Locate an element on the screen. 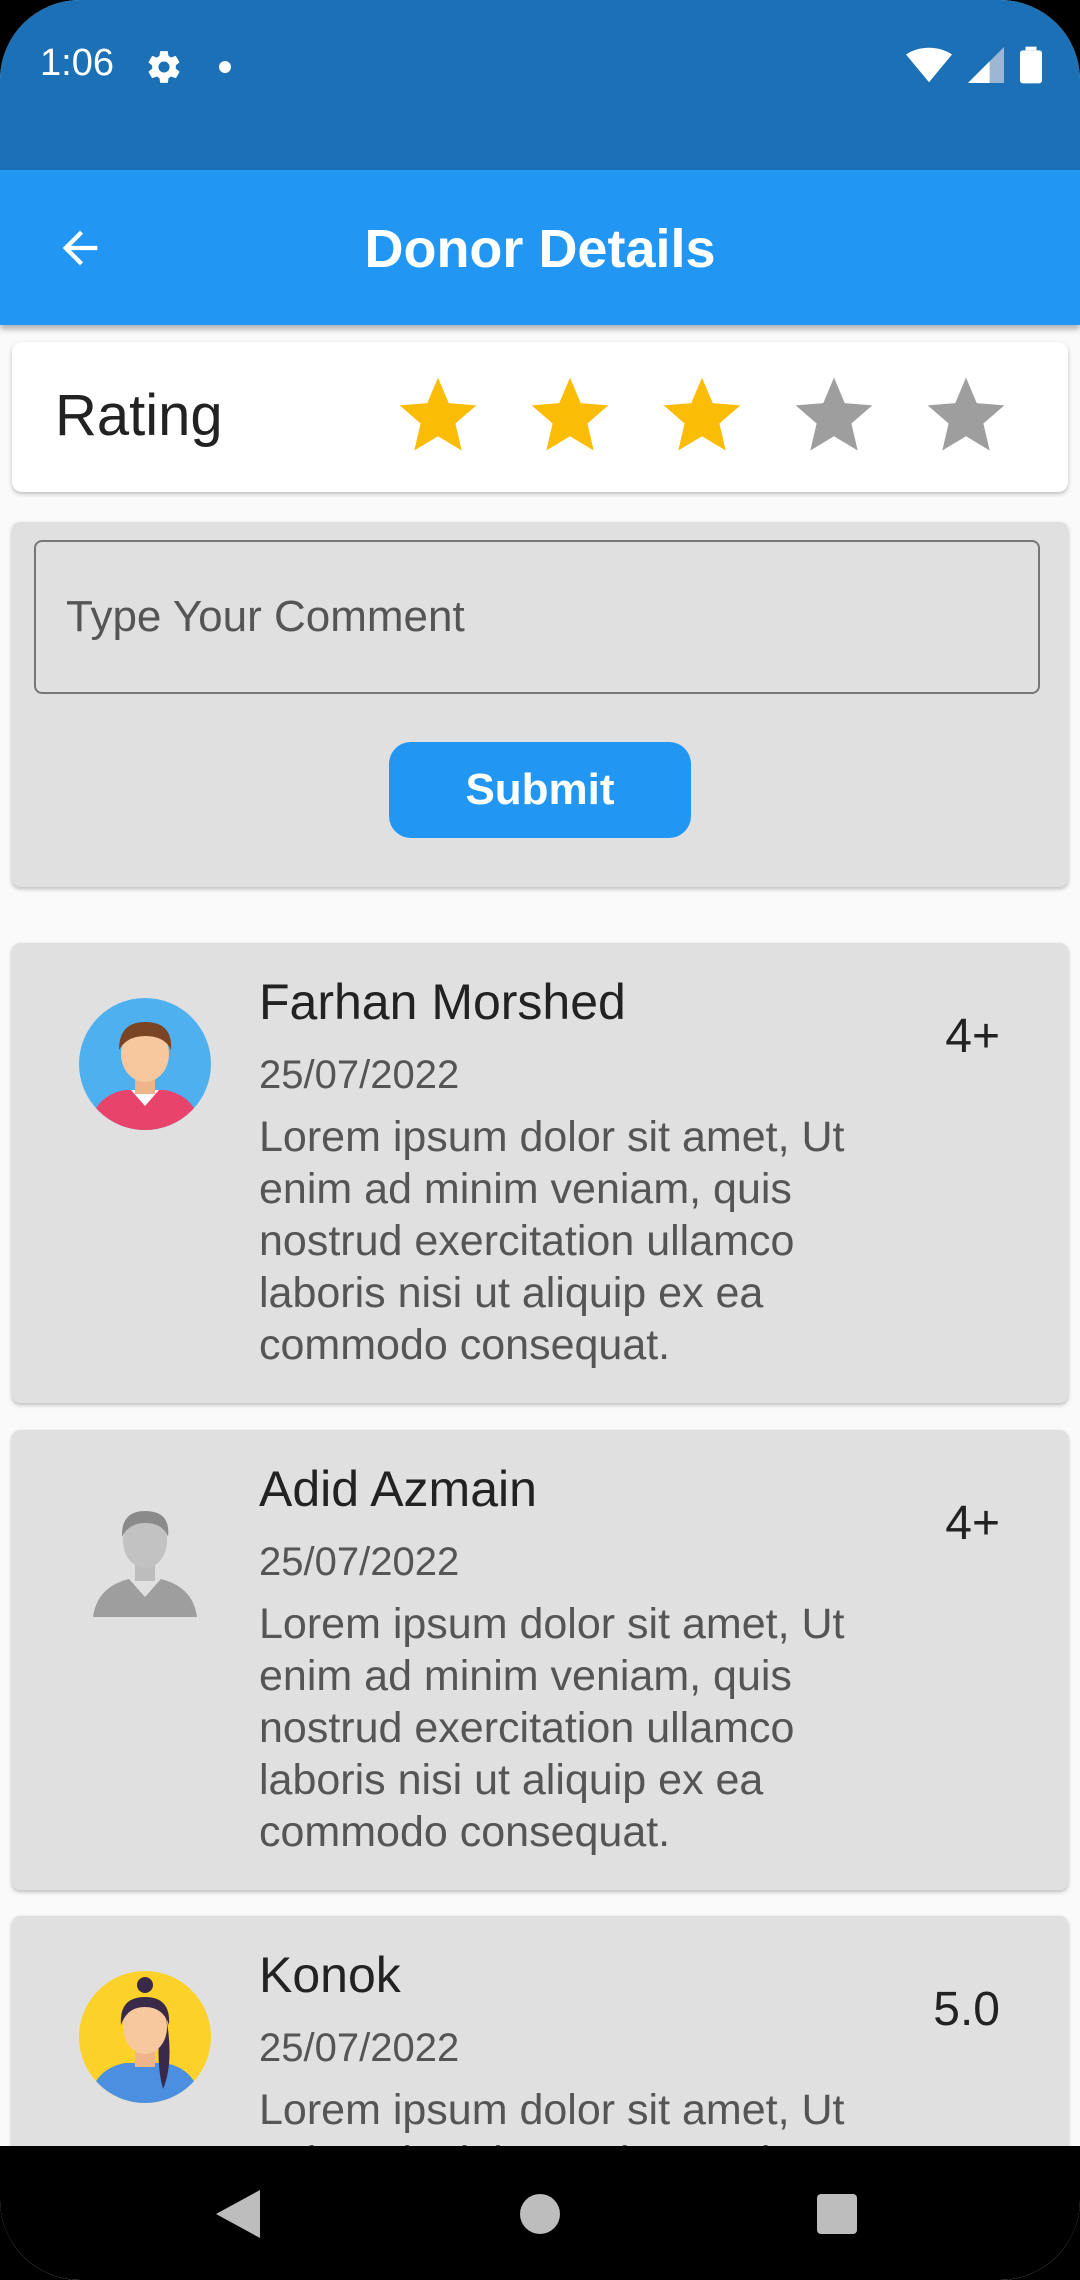 This screenshot has width=1080, height=2280. rating-label: Rating is located at coordinates (139, 415).